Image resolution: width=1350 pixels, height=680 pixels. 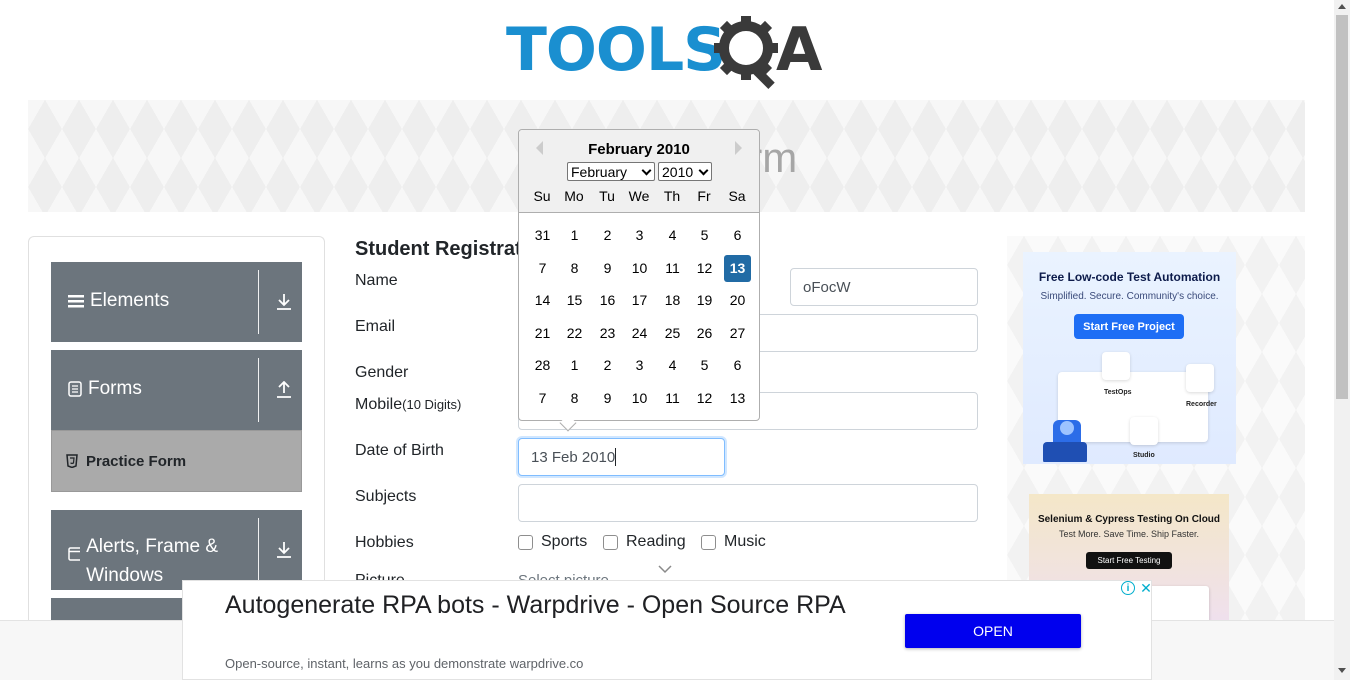 What do you see at coordinates (176, 461) in the screenshot?
I see `nav-item-practice-form: Practice Form` at bounding box center [176, 461].